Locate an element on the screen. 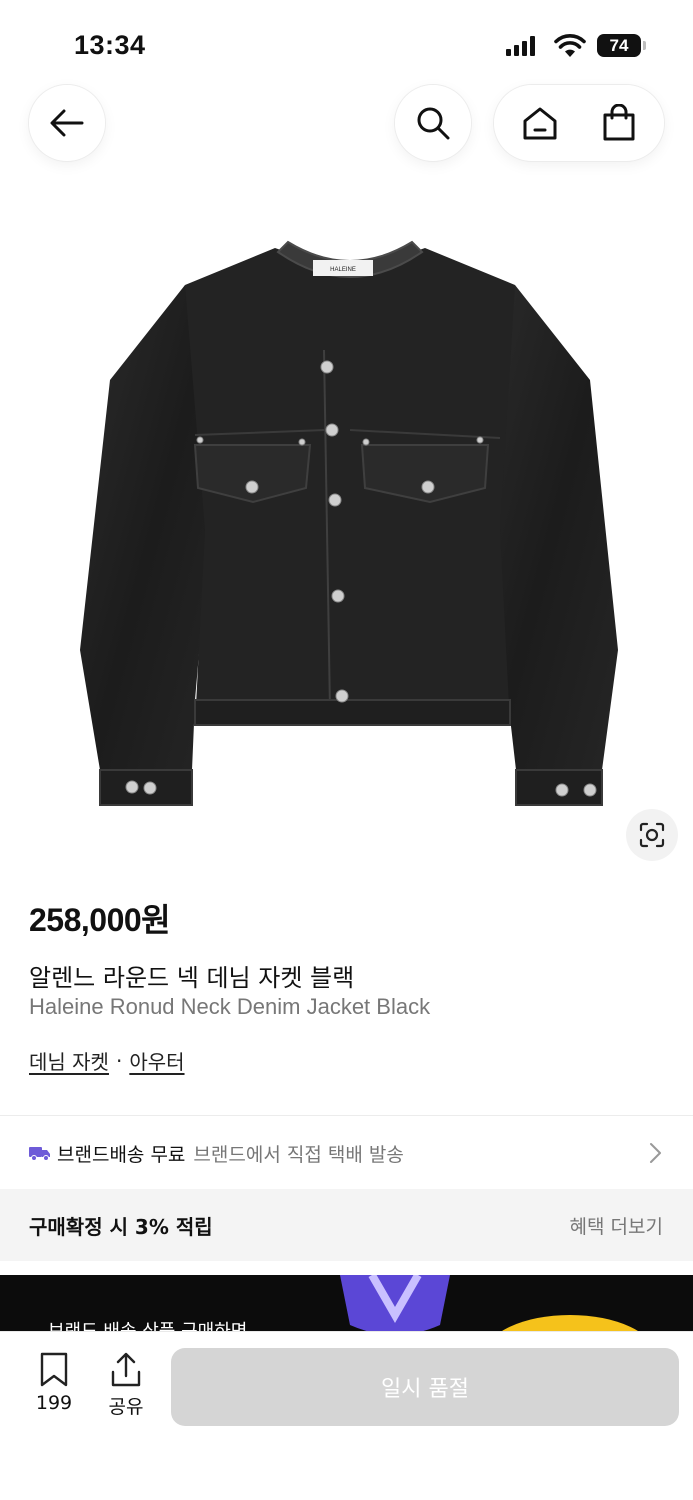  benefit-row: 구매확정 시 3% 적립 혜택 더보기 is located at coordinates (346, 1225).